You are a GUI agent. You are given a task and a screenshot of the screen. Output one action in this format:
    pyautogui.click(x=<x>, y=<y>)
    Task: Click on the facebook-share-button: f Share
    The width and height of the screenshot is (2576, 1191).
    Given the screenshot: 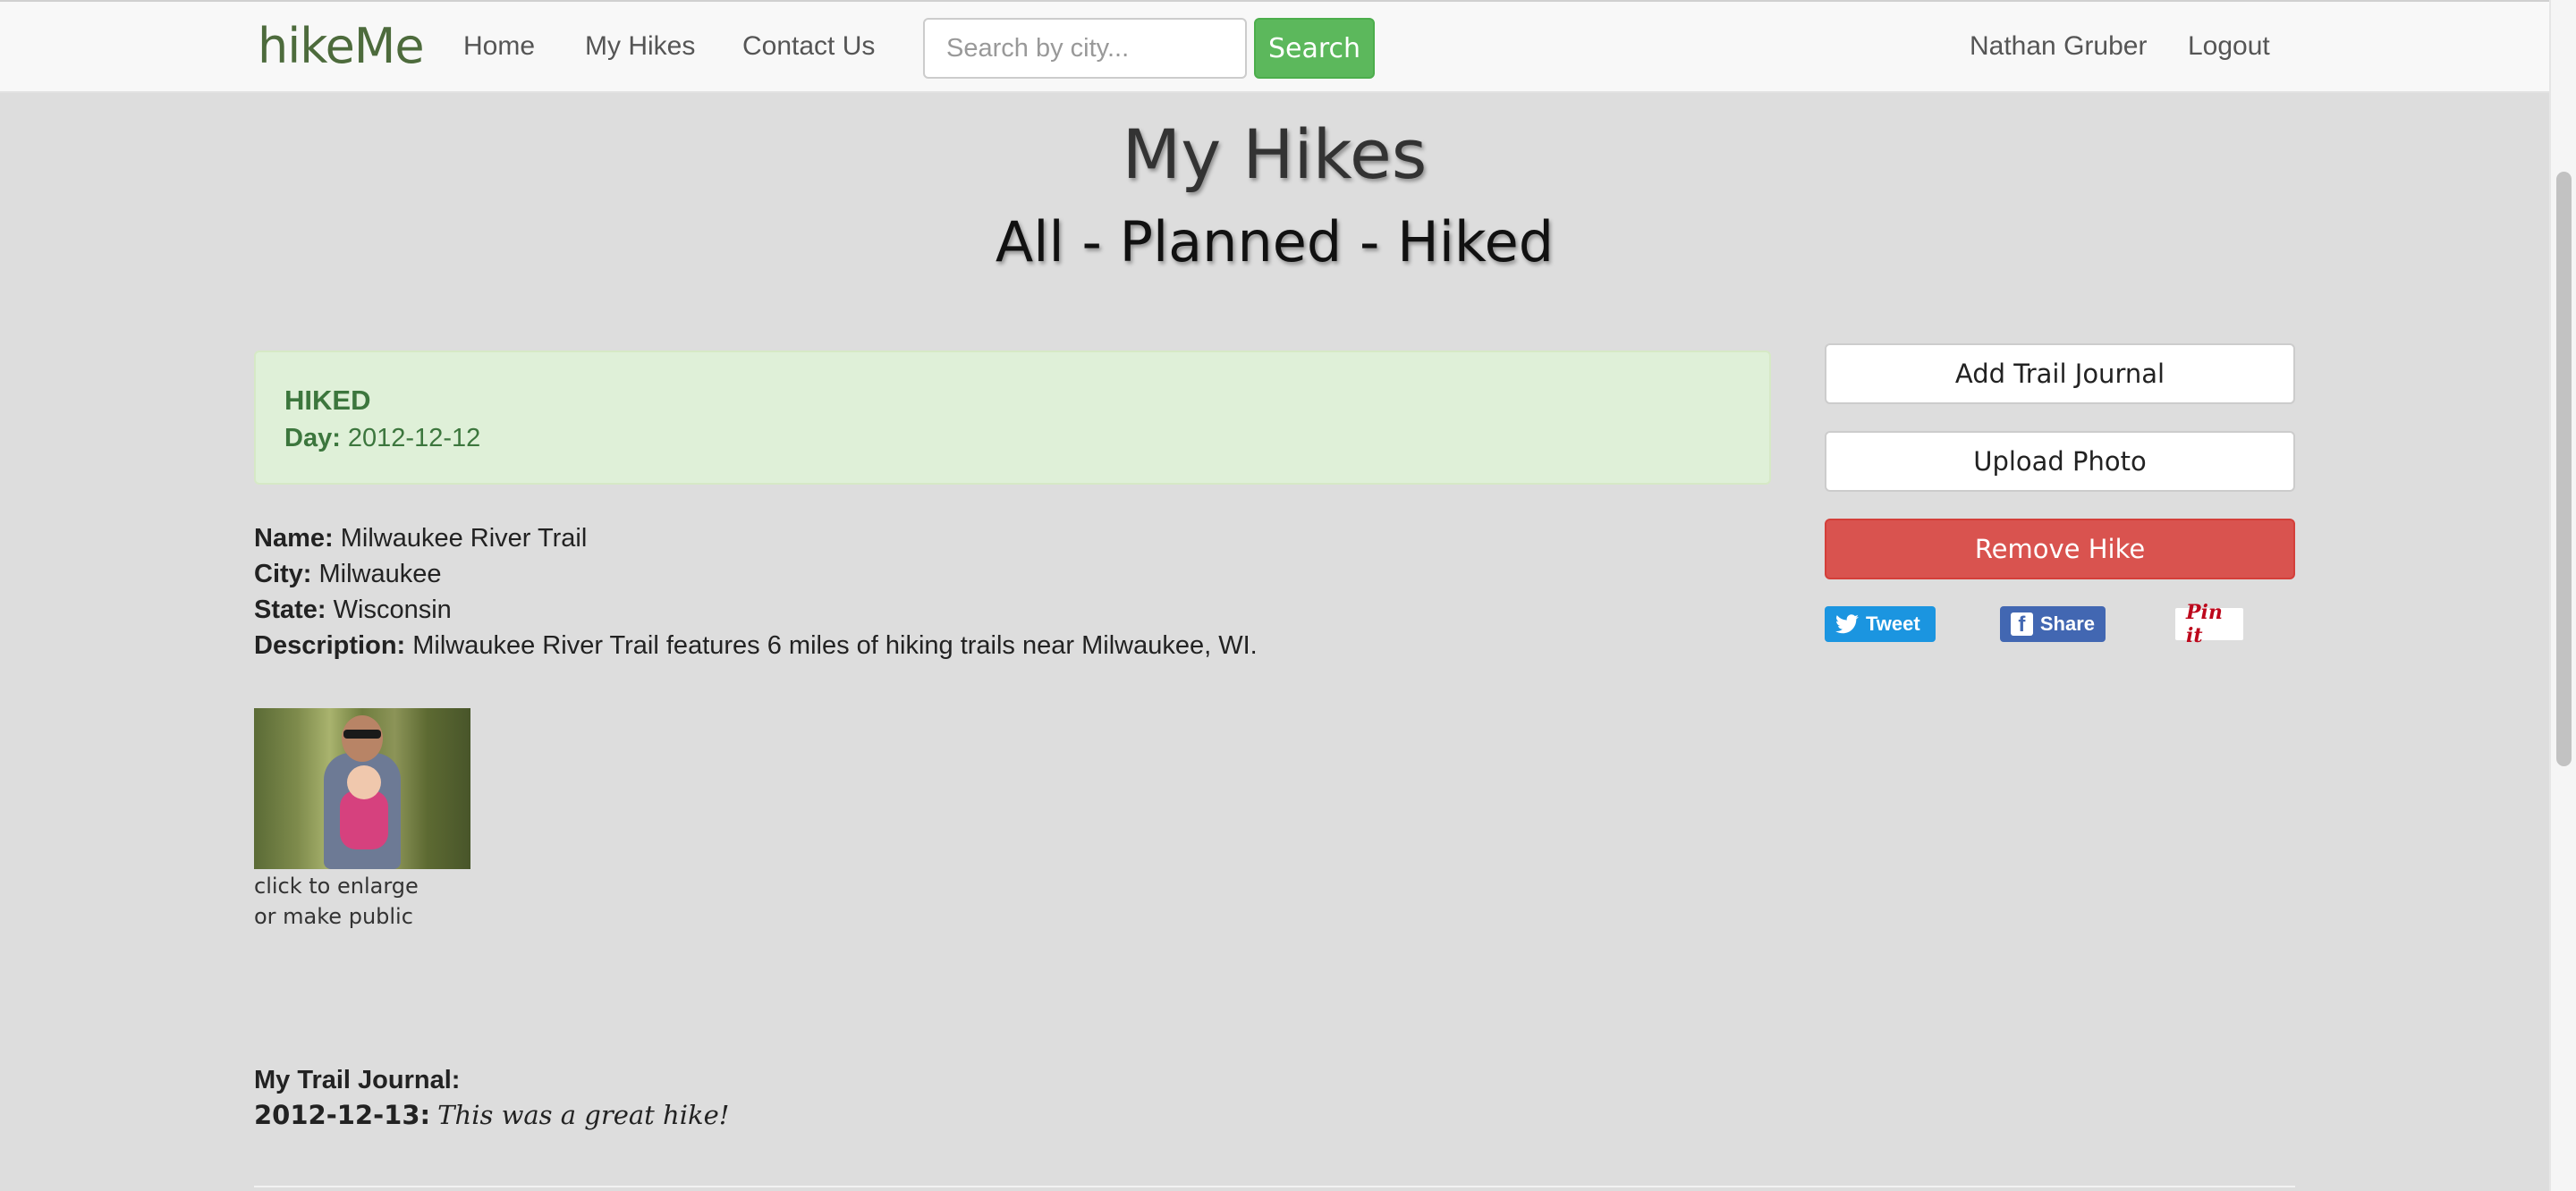 What is the action you would take?
    pyautogui.click(x=2053, y=624)
    